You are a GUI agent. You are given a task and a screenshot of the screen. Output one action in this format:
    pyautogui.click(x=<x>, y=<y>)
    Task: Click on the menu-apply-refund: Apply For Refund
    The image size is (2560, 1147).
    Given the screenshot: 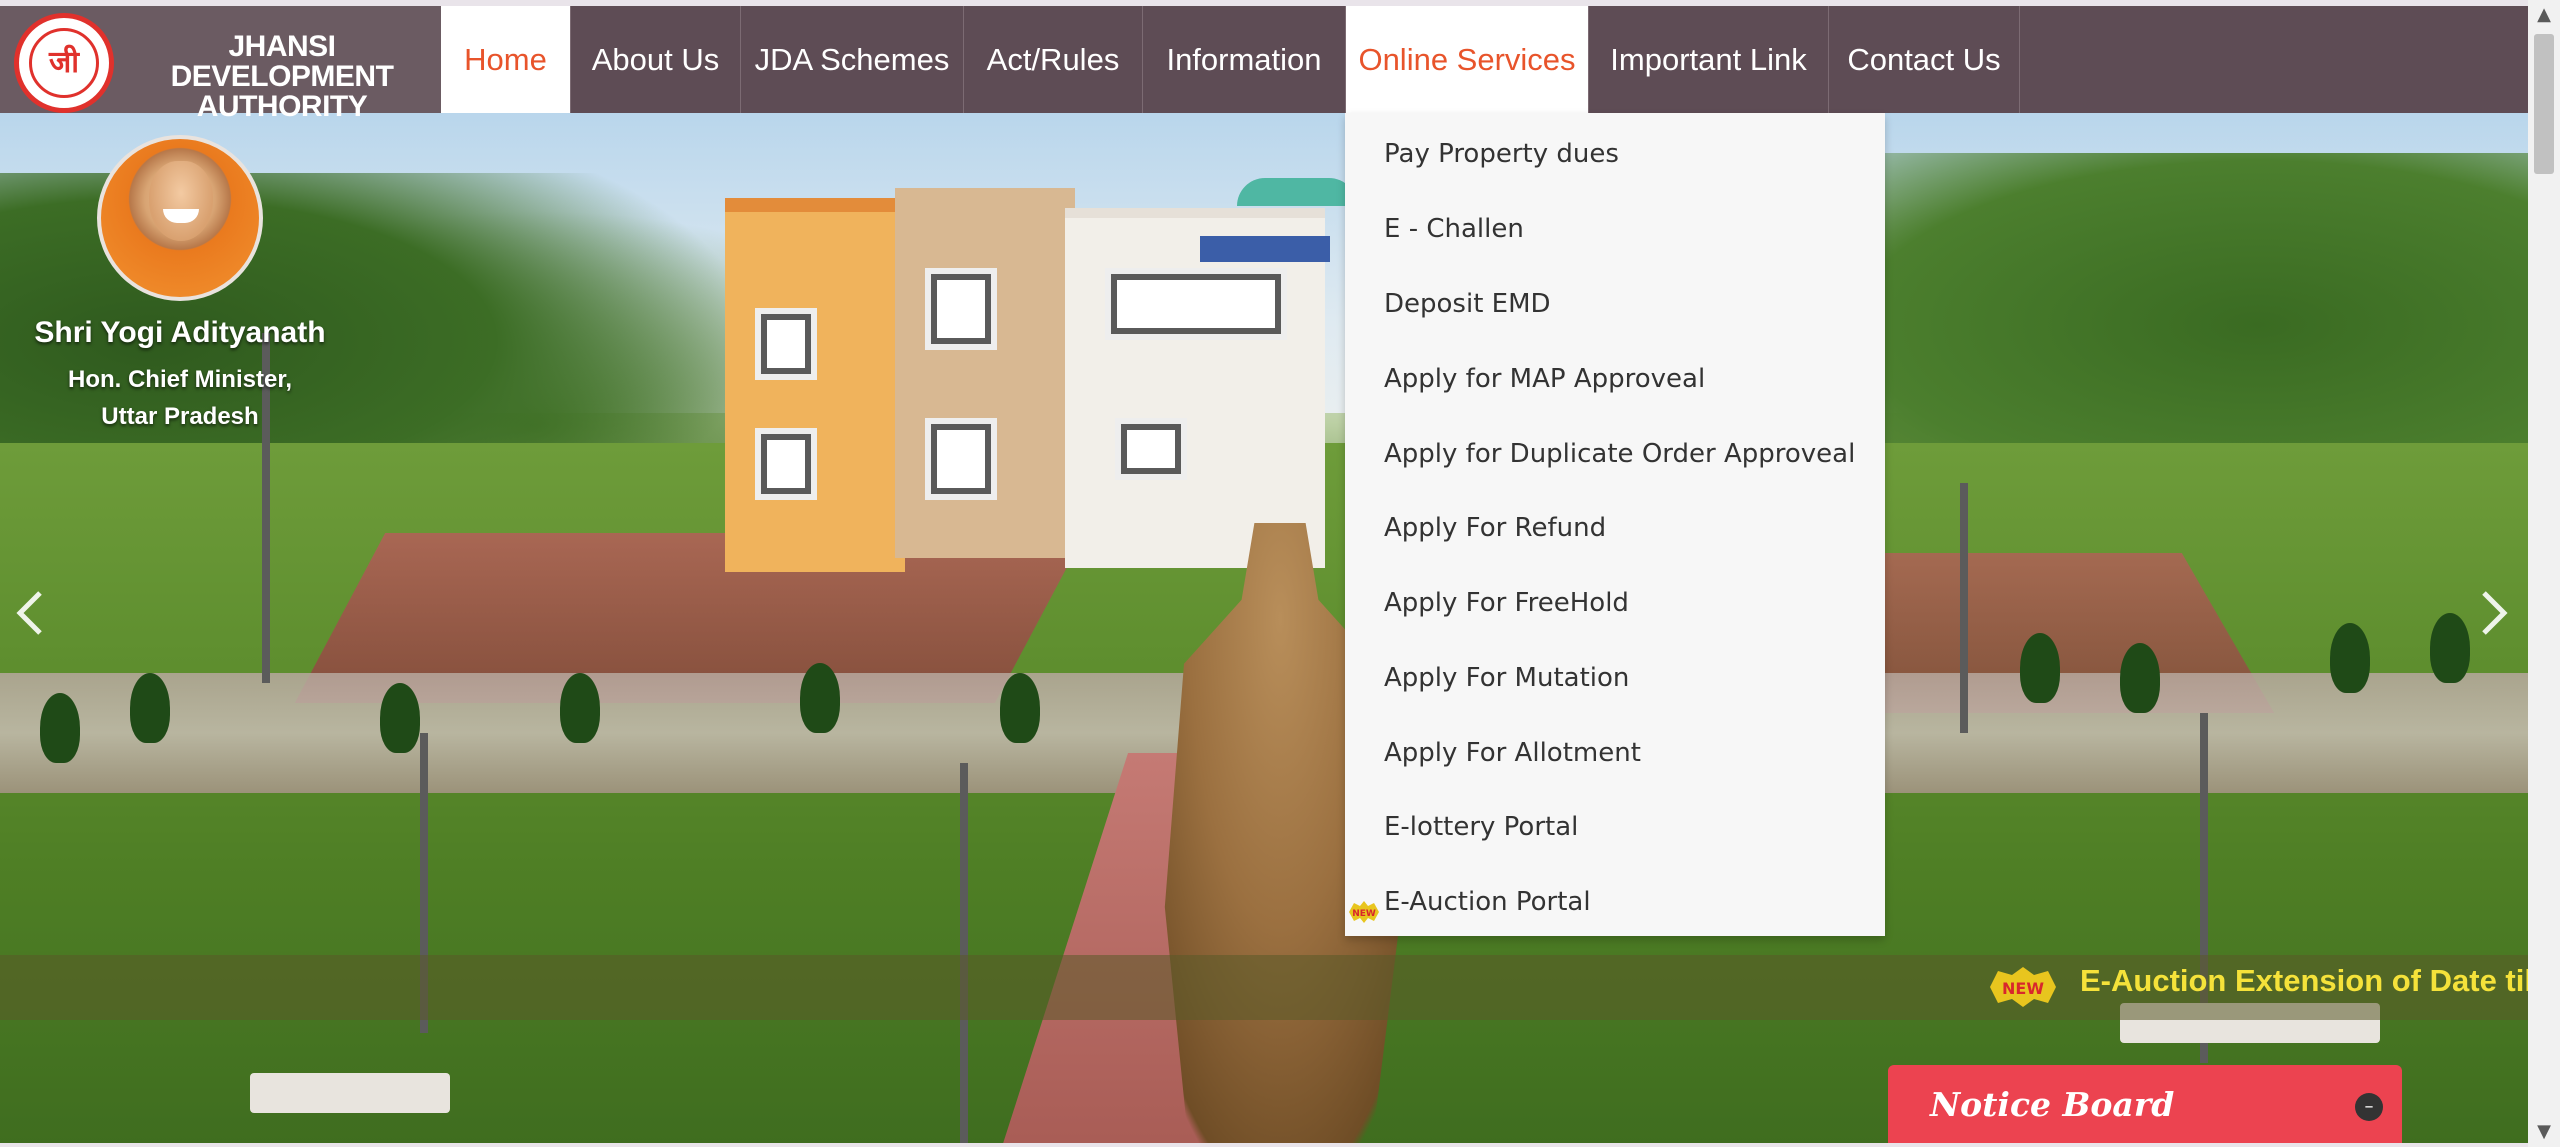 What is the action you would take?
    pyautogui.click(x=1495, y=528)
    